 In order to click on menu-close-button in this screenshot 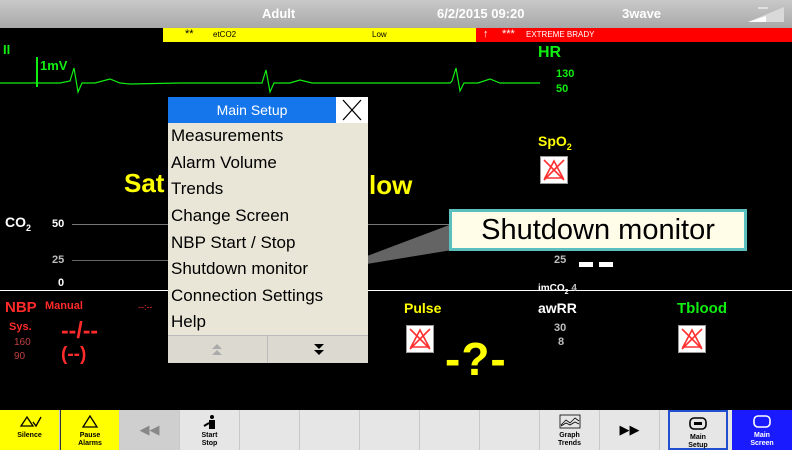, I will do `click(352, 110)`.